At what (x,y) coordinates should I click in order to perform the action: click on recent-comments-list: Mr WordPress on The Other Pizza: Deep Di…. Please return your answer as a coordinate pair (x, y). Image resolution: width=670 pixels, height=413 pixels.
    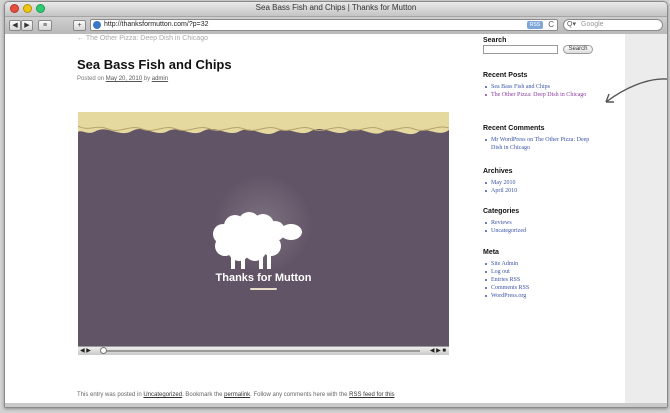
    Looking at the image, I should click on (542, 144).